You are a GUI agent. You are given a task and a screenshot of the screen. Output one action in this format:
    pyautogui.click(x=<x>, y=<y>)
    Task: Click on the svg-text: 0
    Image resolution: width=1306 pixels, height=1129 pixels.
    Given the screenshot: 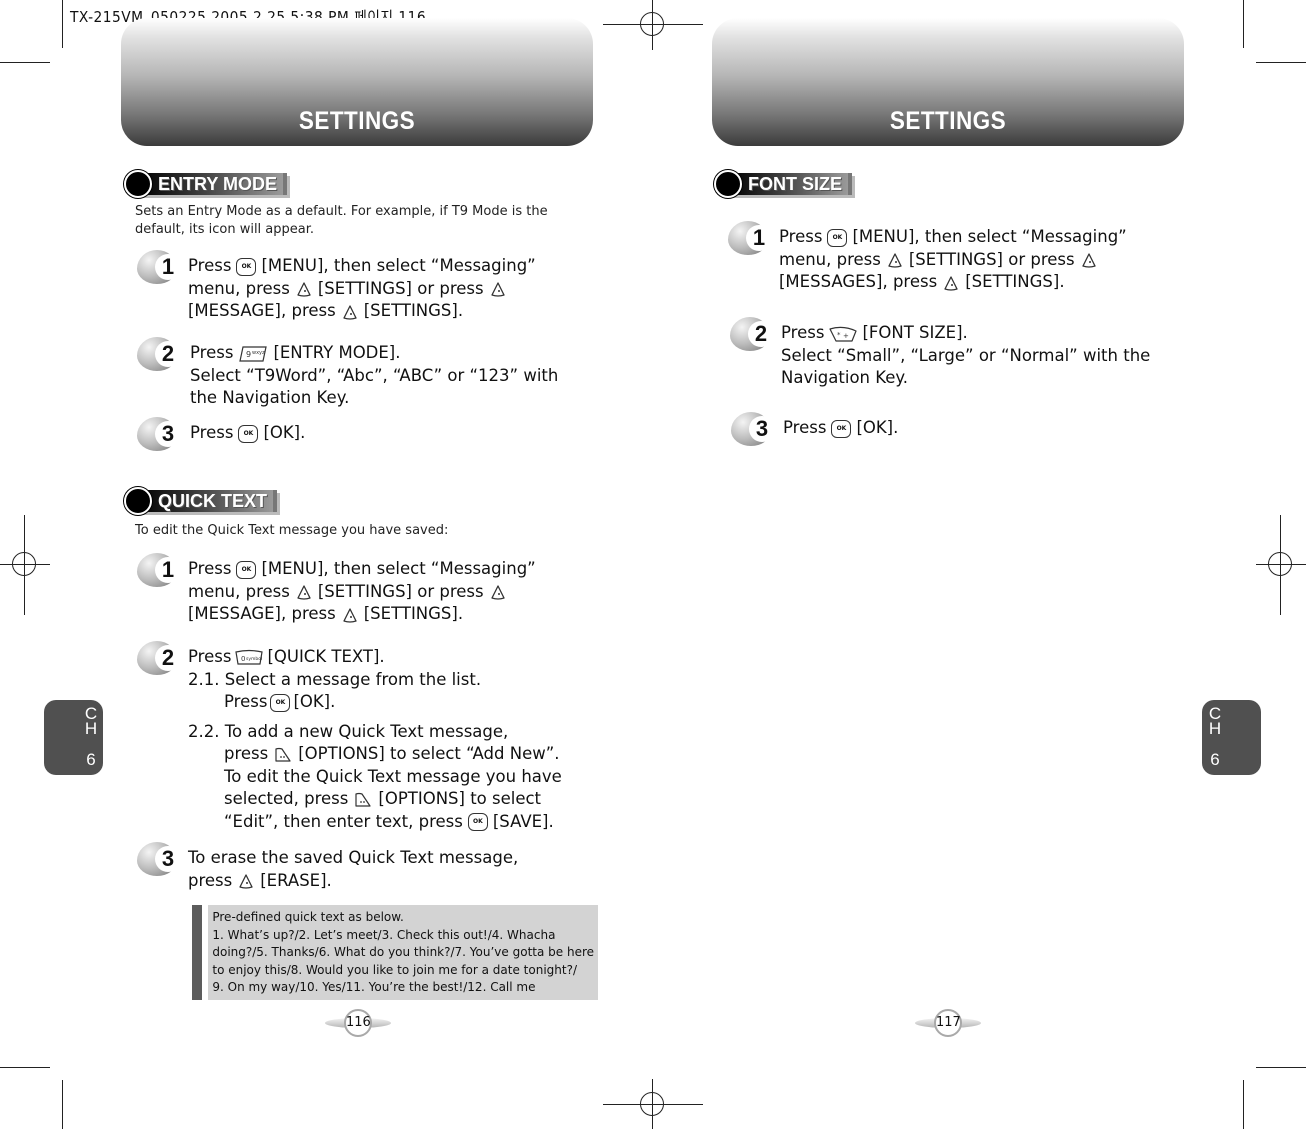 What is the action you would take?
    pyautogui.click(x=243, y=659)
    